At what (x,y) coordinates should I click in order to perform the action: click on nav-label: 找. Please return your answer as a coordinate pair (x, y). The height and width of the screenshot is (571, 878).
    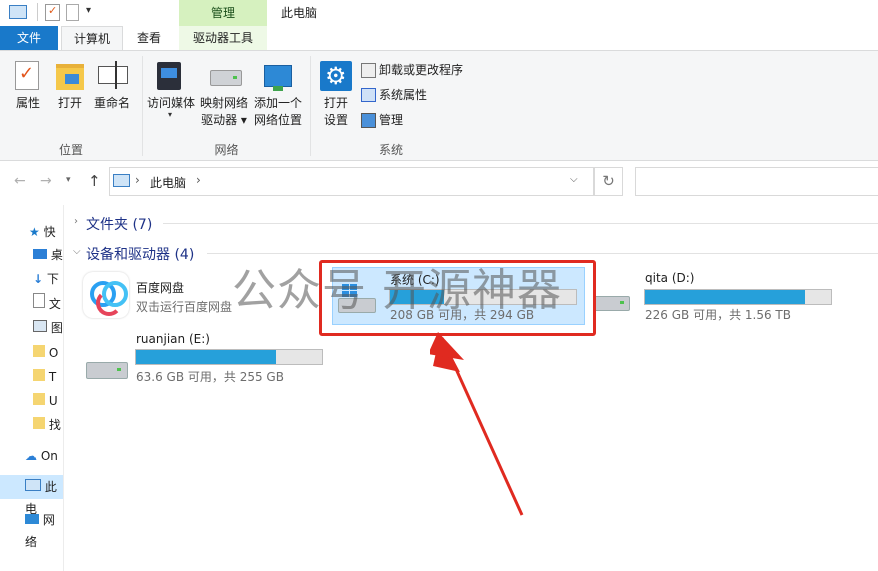
    Looking at the image, I should click on (54, 425).